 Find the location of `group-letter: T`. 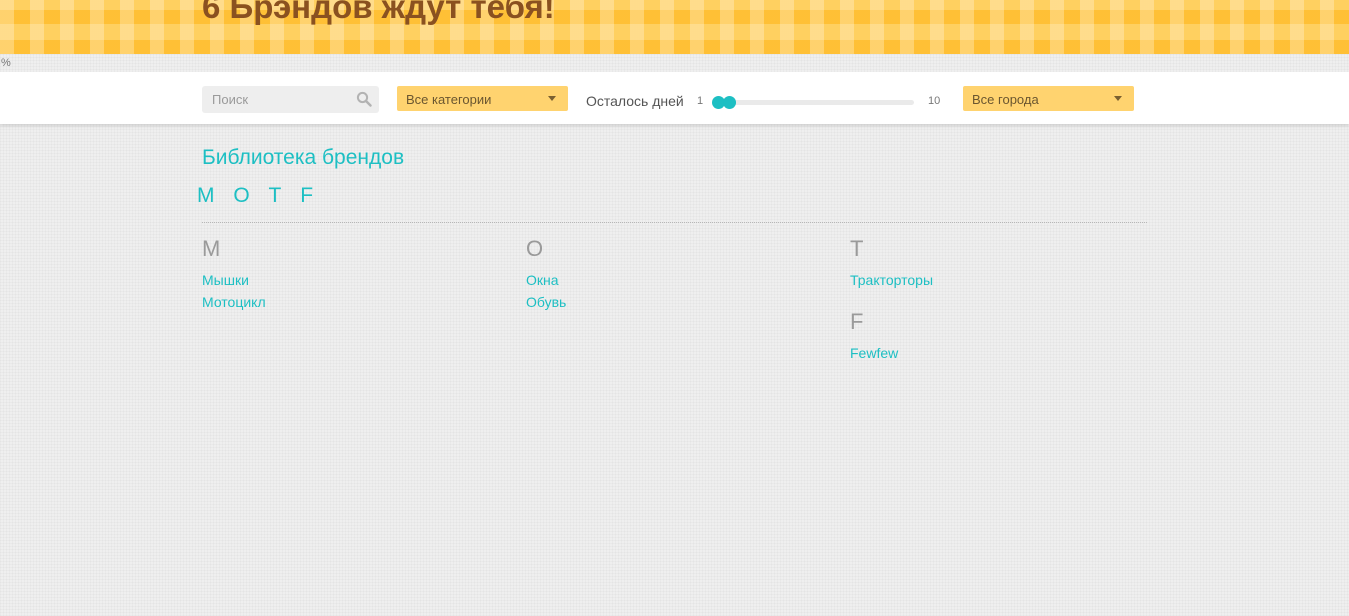

group-letter: T is located at coordinates (857, 248).